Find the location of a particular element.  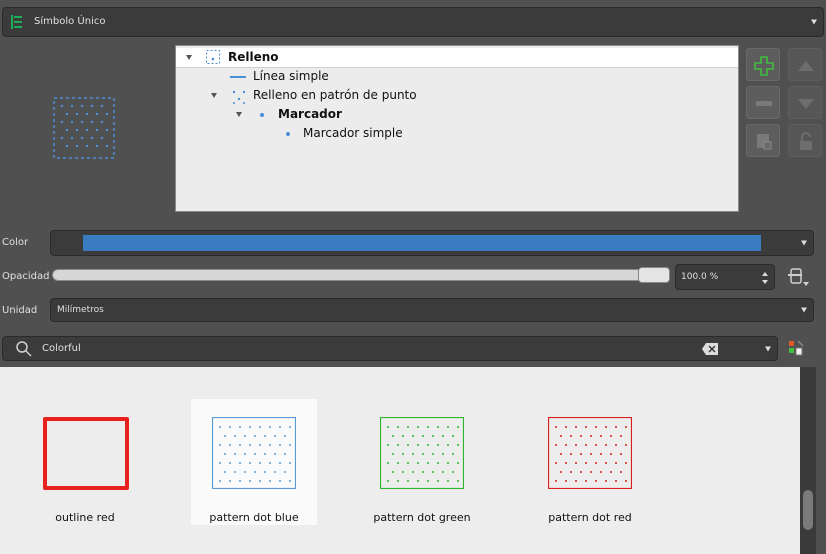

unit-value: Milímetros is located at coordinates (80, 310).